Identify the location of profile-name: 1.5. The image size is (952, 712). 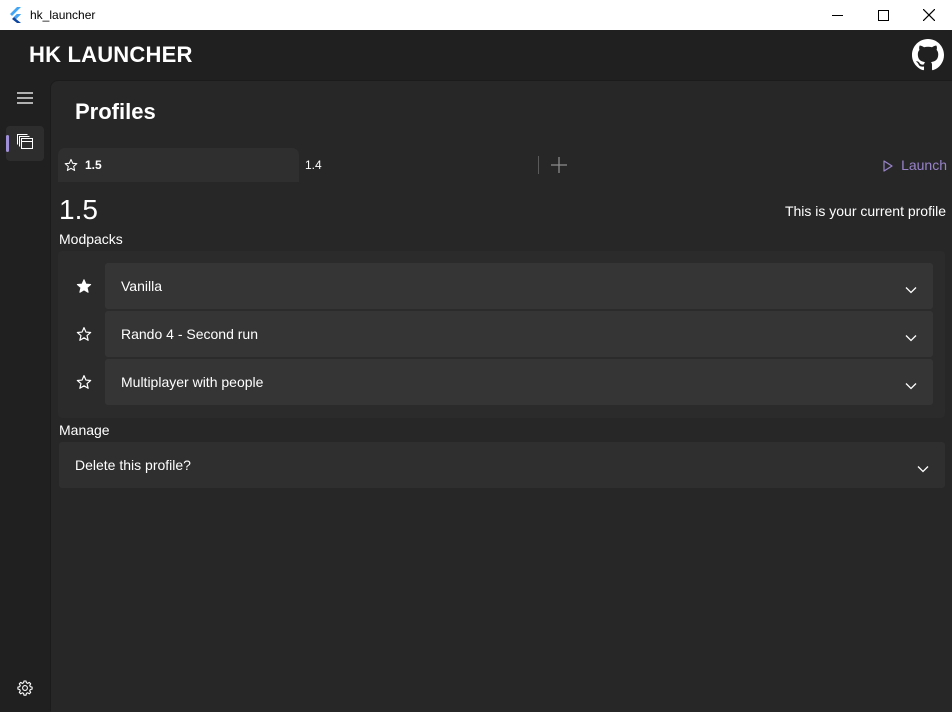
(78, 209).